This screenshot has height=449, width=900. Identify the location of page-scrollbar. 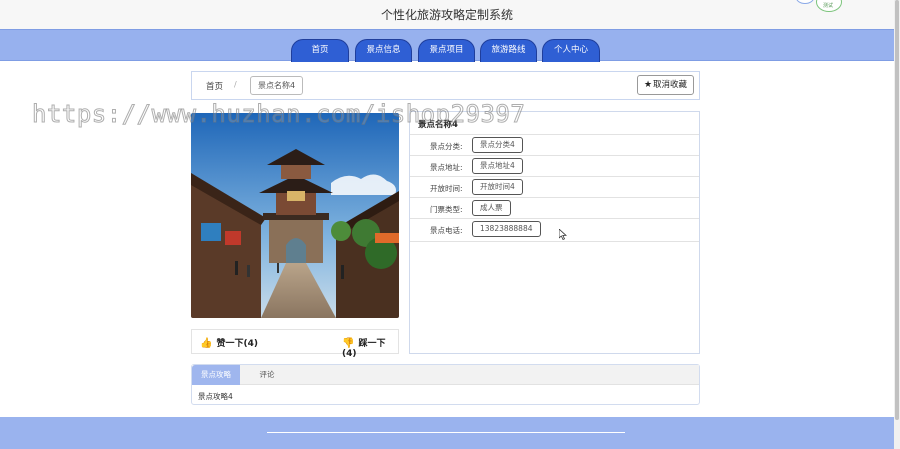
(897, 224).